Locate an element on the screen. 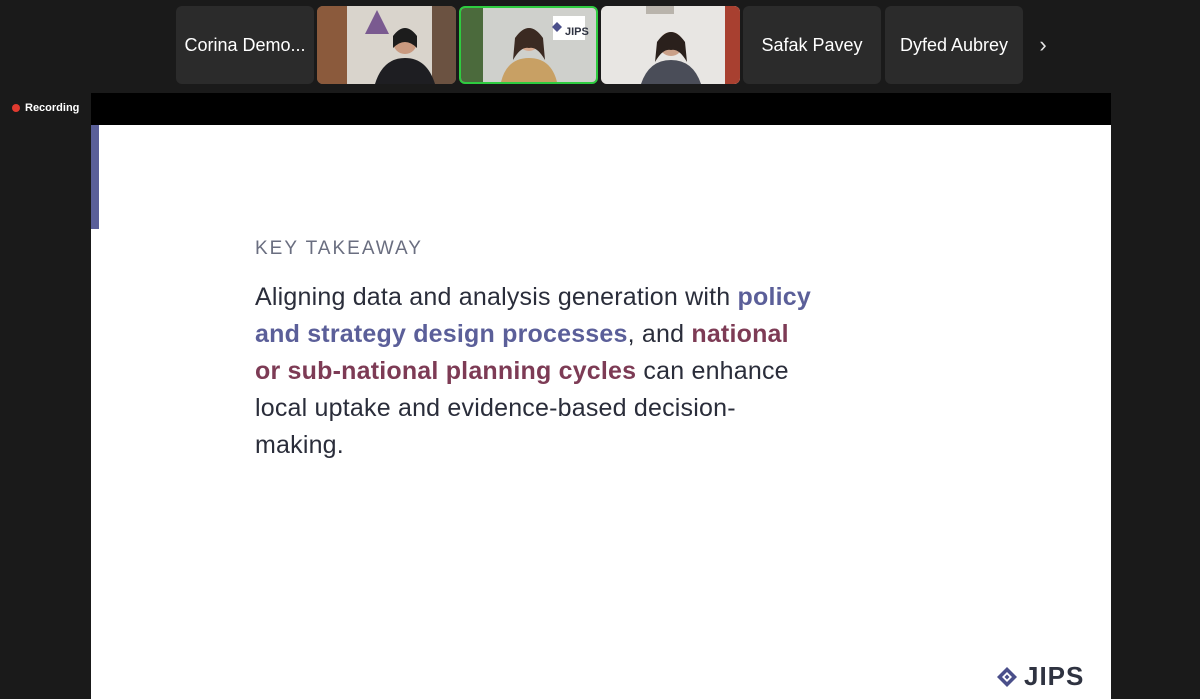 The height and width of the screenshot is (699, 1200). participant-video: JIPS is located at coordinates (528, 45).